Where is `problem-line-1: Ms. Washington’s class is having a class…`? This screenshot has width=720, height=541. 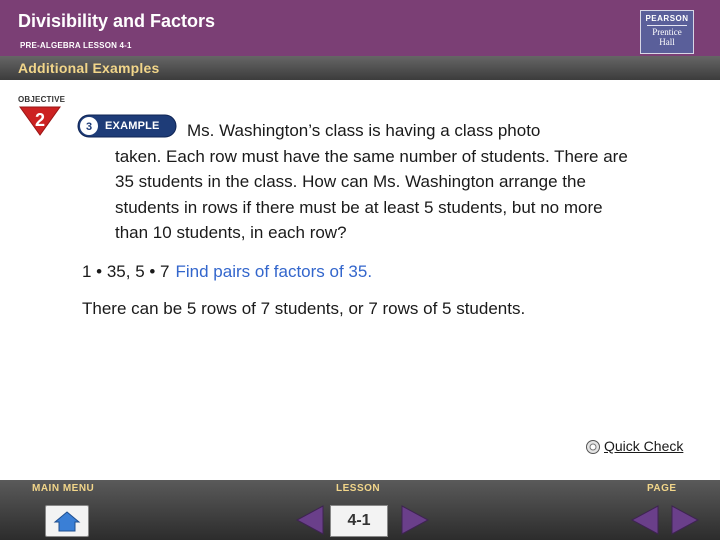
problem-line-1: Ms. Washington’s class is having a class… is located at coordinates (364, 130).